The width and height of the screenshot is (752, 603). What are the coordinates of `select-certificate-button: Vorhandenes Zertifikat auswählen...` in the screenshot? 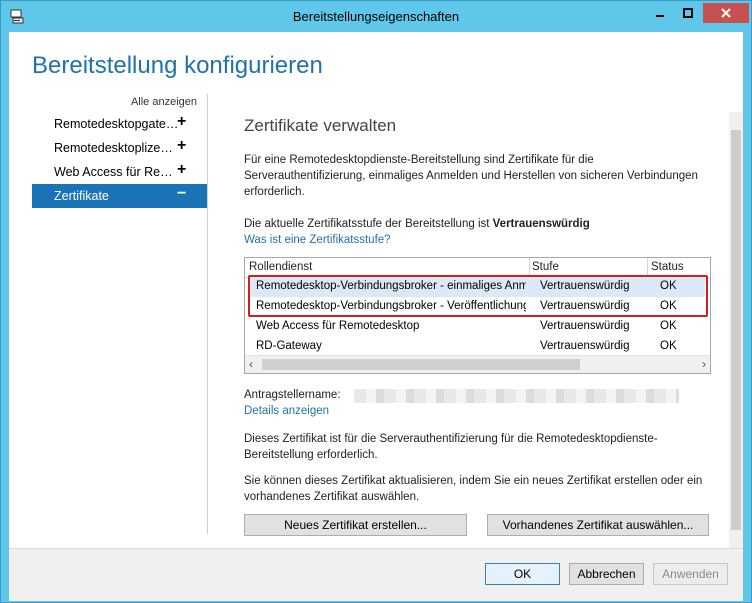 It's located at (598, 525).